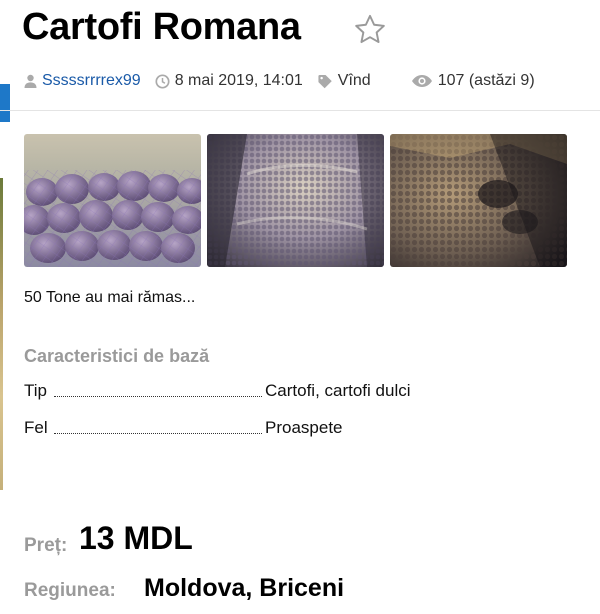 This screenshot has height=614, width=600. I want to click on ad-title: Cartofi Romana, so click(161, 27).